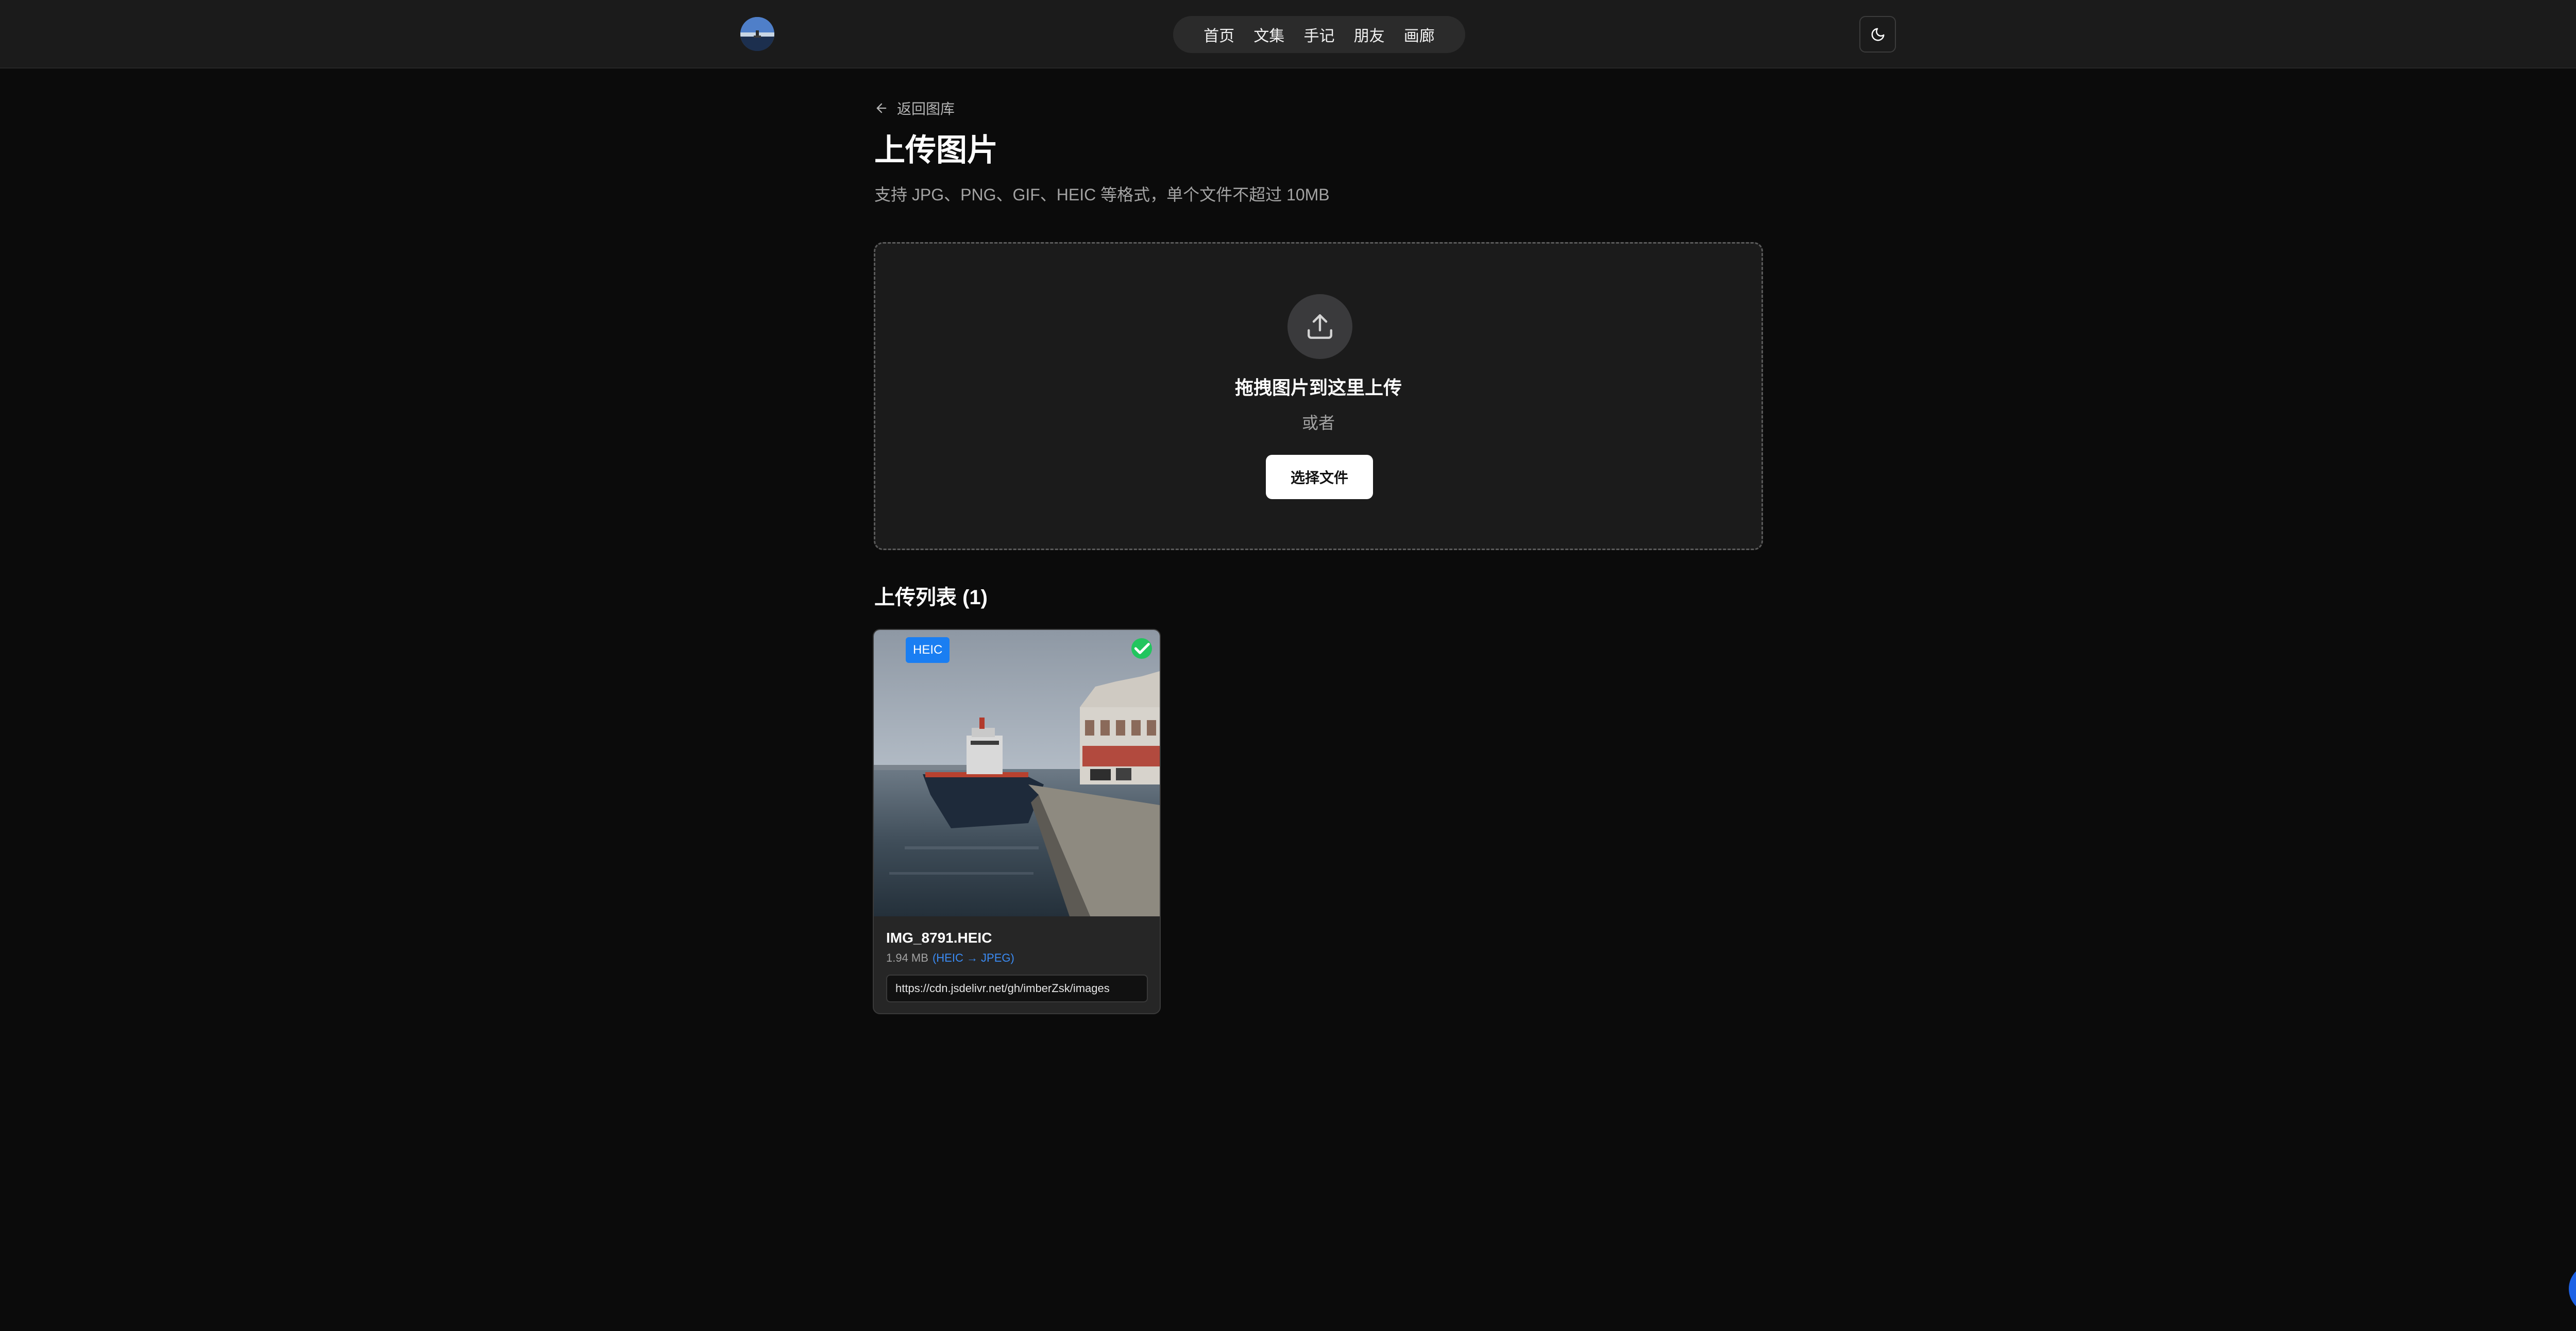 Image resolution: width=2576 pixels, height=1331 pixels. What do you see at coordinates (1369, 34) in the screenshot?
I see `nav-friends: 朋友` at bounding box center [1369, 34].